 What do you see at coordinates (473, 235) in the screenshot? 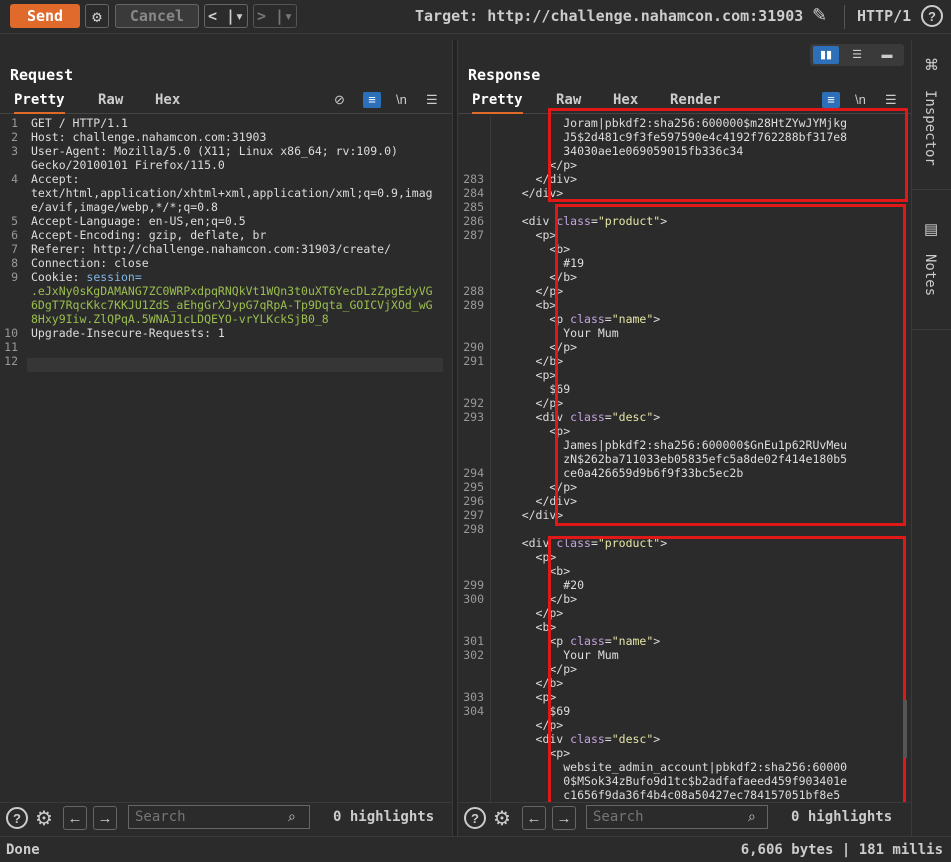
I see `line-number: 287` at bounding box center [473, 235].